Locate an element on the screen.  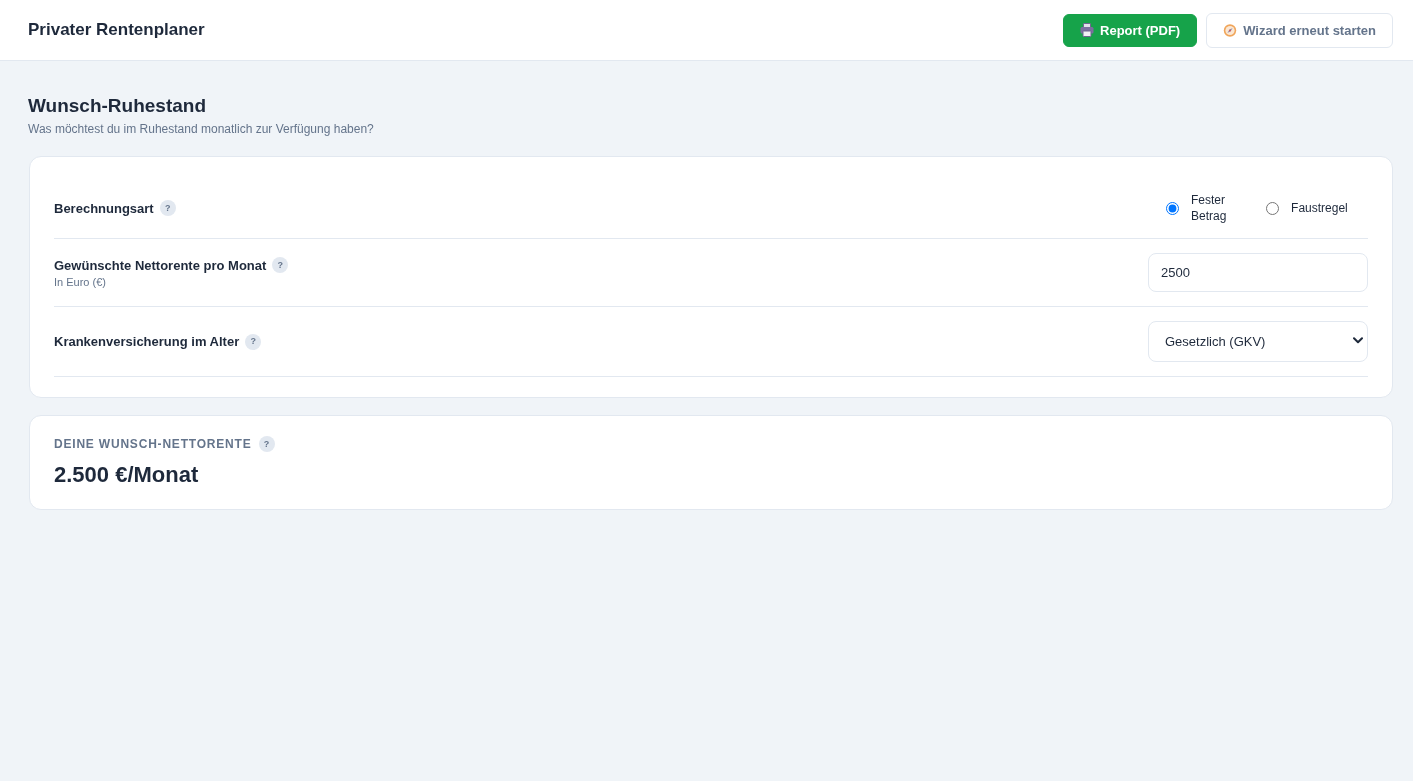
printer-icon is located at coordinates (1087, 30).